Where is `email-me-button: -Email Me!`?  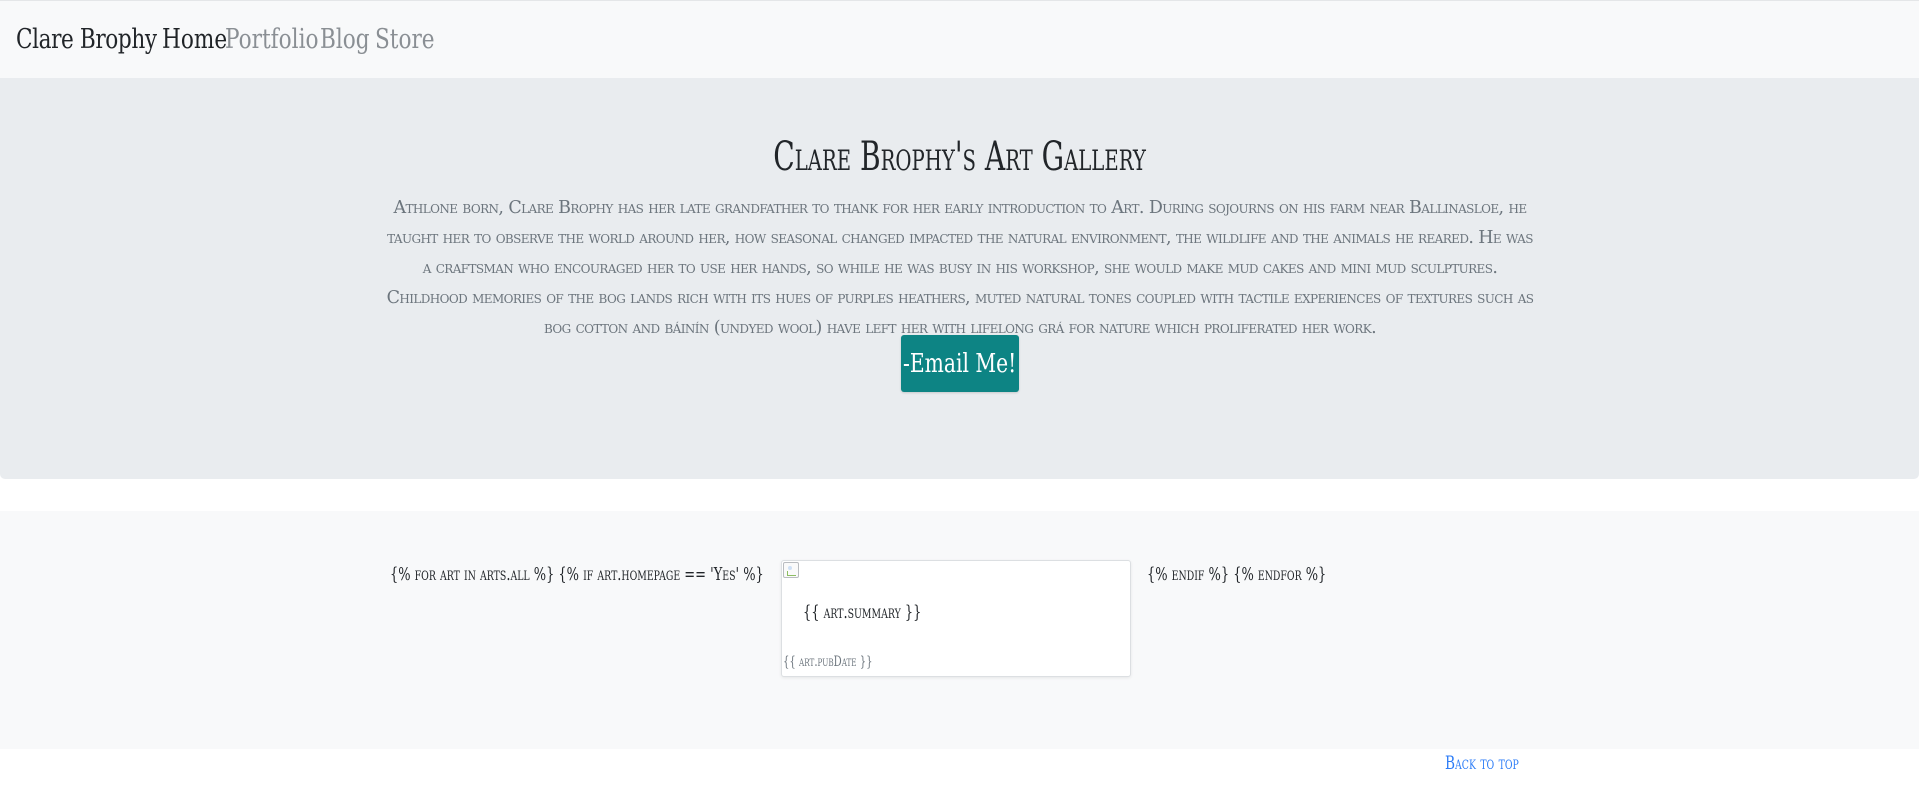 email-me-button: -Email Me! is located at coordinates (960, 363).